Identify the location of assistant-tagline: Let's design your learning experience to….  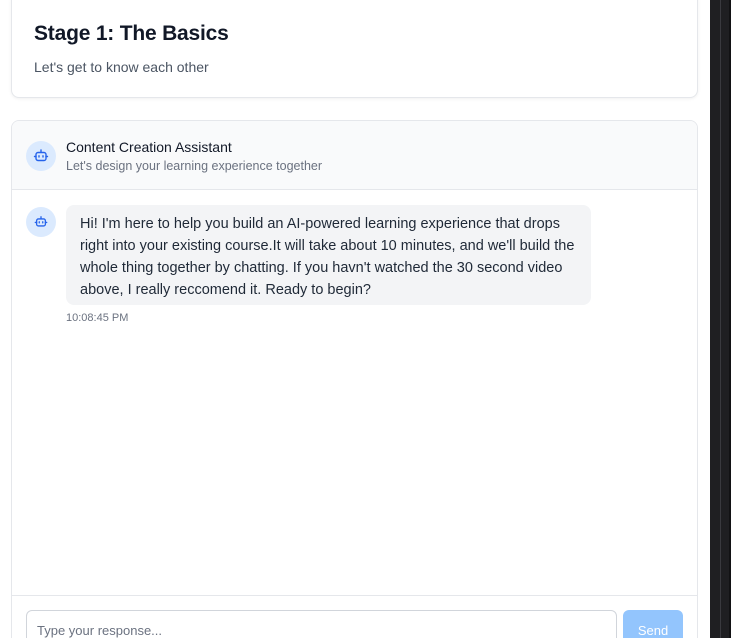
(194, 166).